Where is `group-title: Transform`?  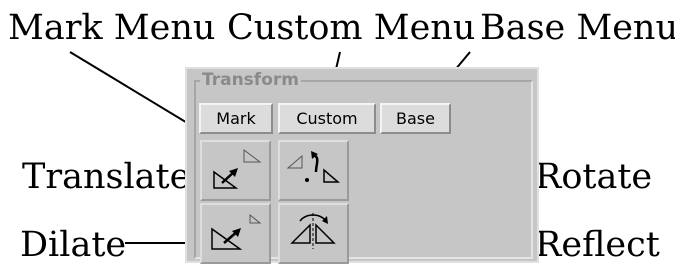
group-title: Transform is located at coordinates (250, 80).